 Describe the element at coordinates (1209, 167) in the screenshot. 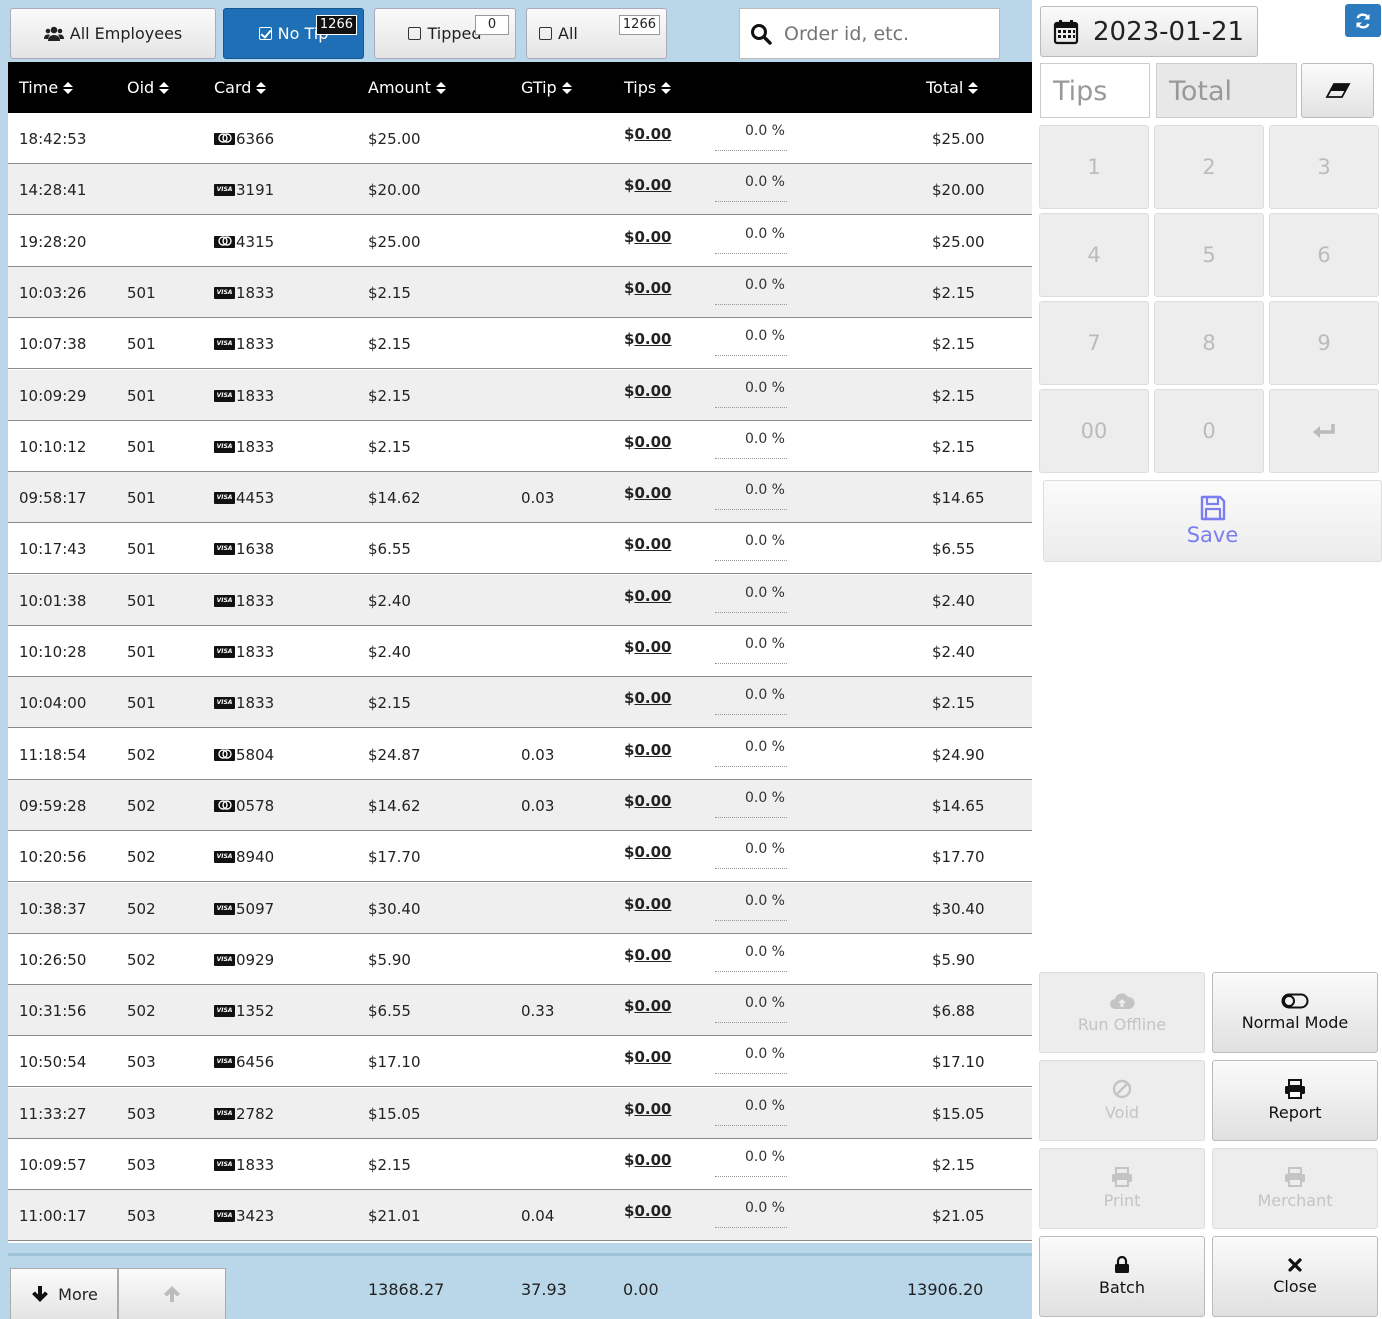

I see `keypad-key: 2` at that location.